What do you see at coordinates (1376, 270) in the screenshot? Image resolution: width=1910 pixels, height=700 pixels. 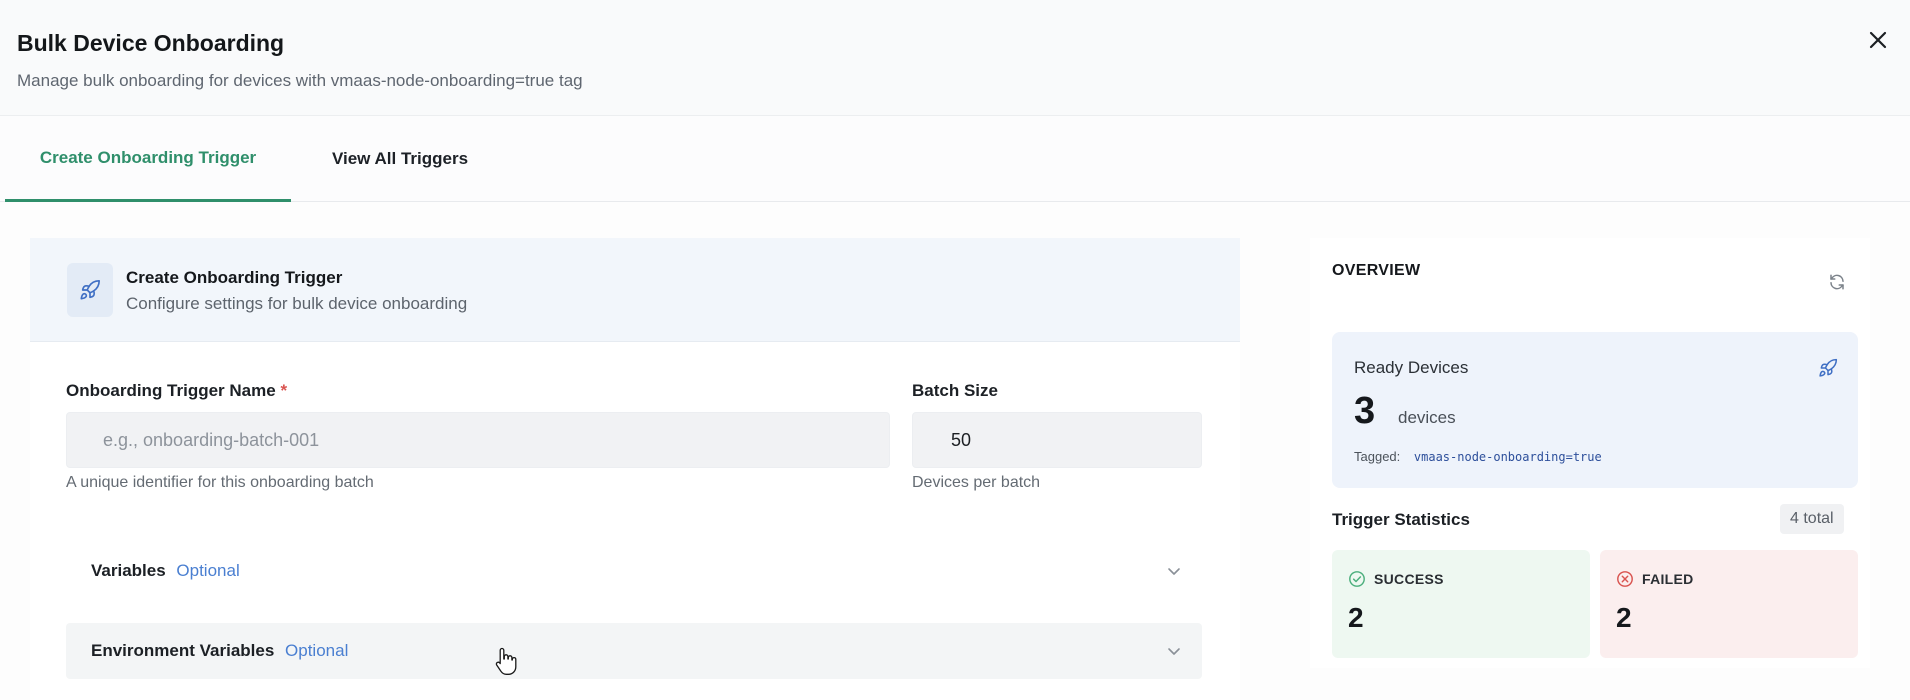 I see `overview-title: OVERVIEW` at bounding box center [1376, 270].